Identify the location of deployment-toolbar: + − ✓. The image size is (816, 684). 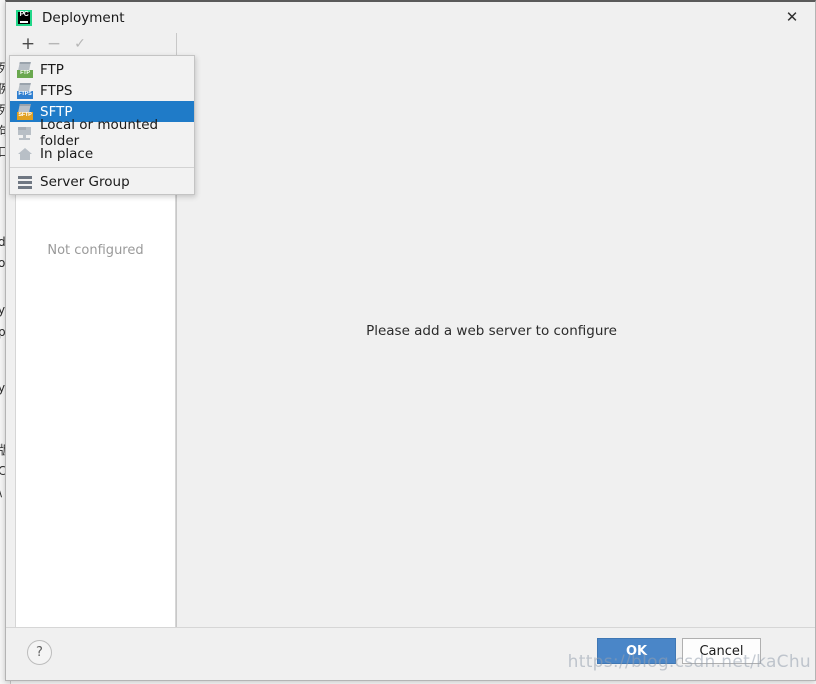
(98, 44).